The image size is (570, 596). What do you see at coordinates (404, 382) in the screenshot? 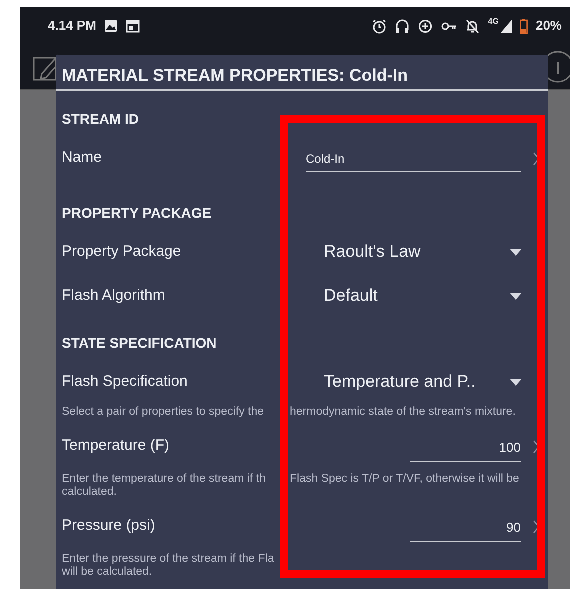
I see `dropdown-value: Temperature and P..` at bounding box center [404, 382].